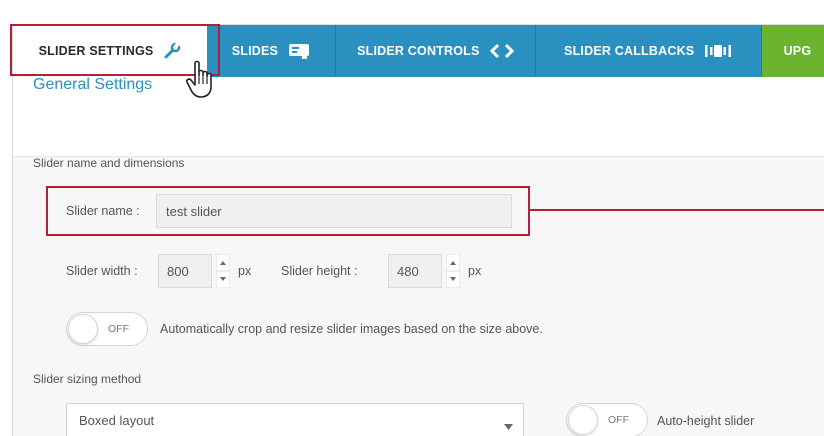 The height and width of the screenshot is (436, 824). Describe the element at coordinates (109, 163) in the screenshot. I see `group-label-dimensions: Slider name and dimensions` at that location.